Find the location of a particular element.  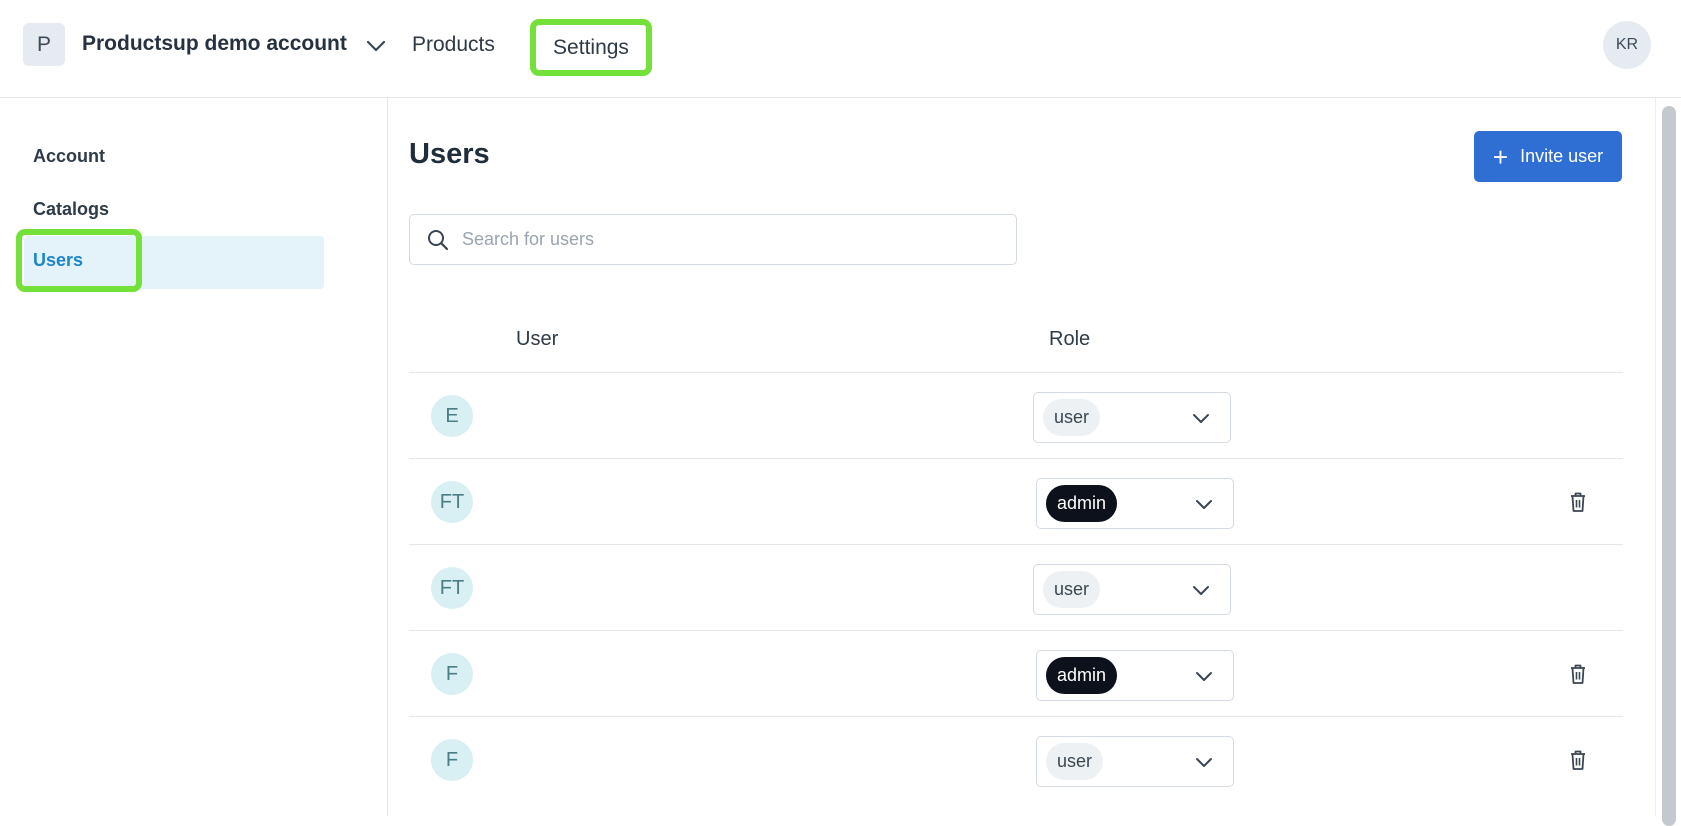

sidebar-item-users-label: Users is located at coordinates (58, 260).